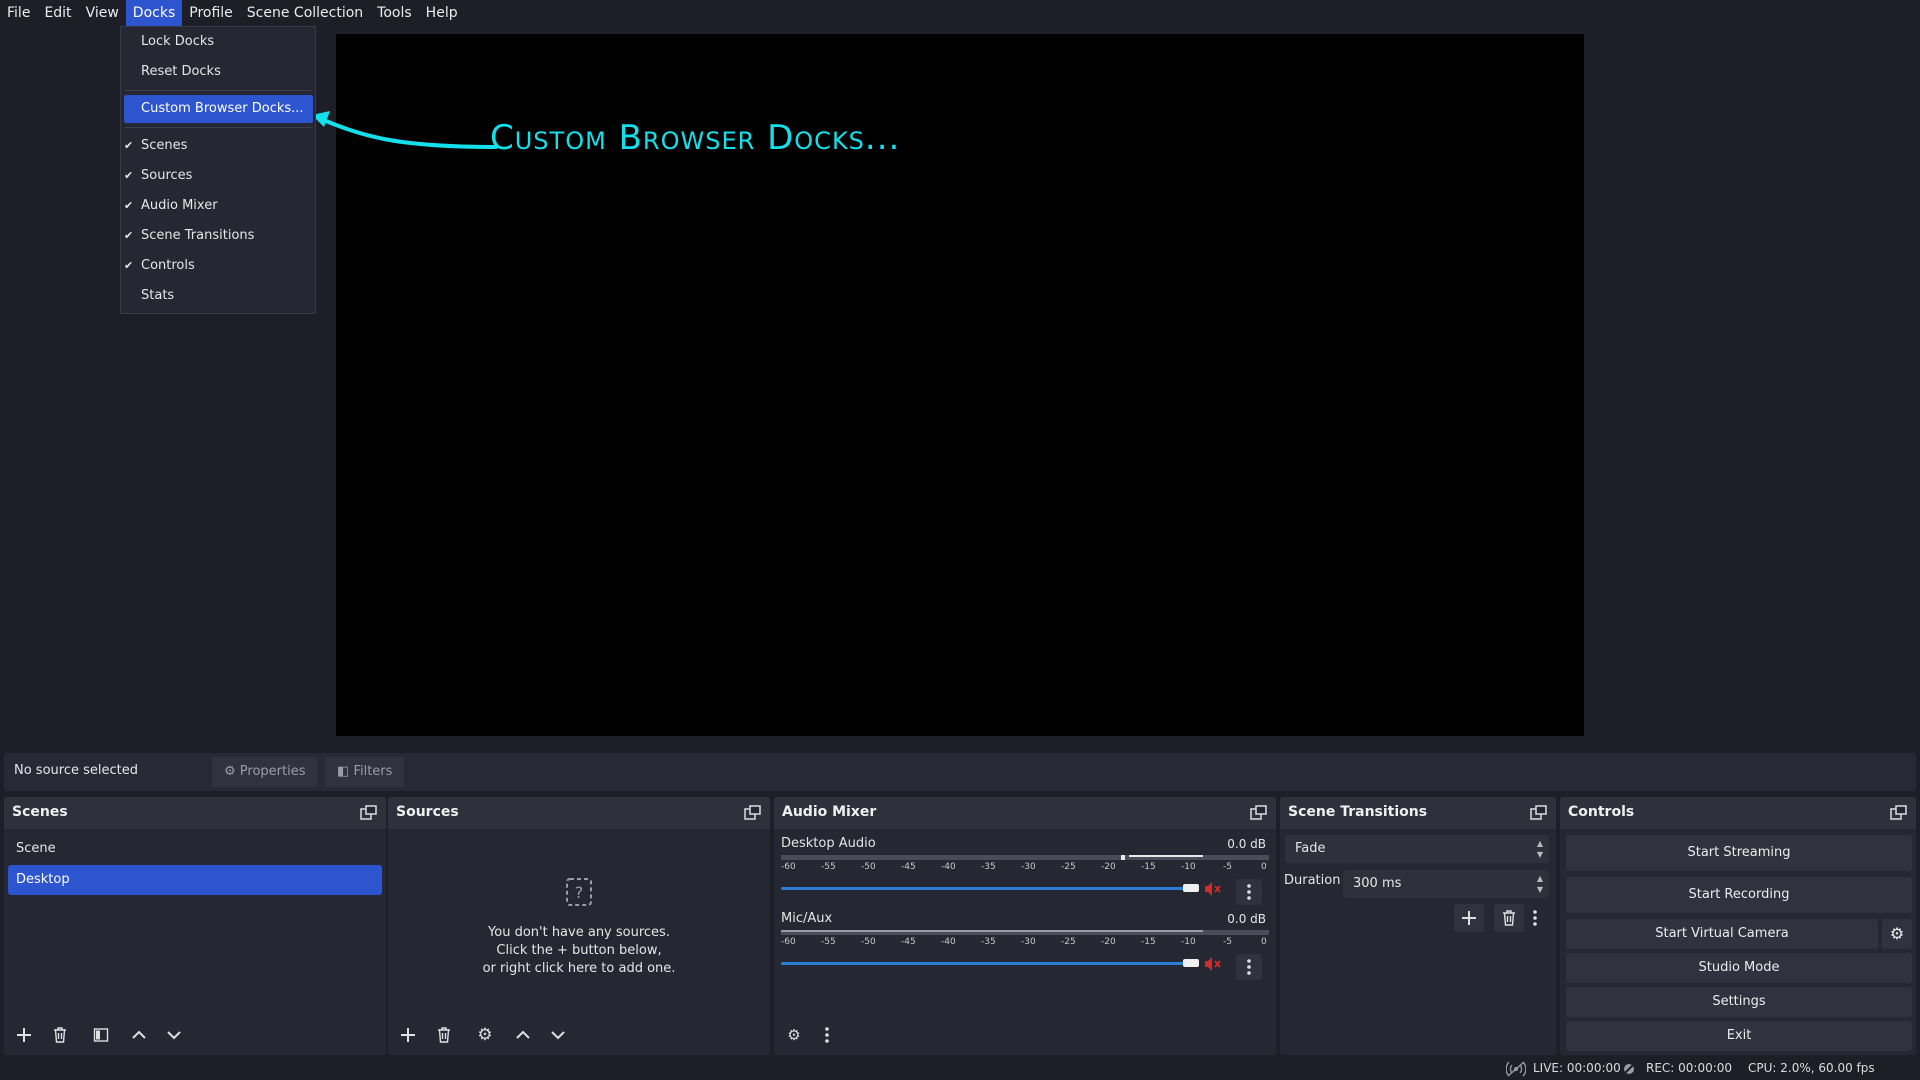 This screenshot has height=1080, width=1920. What do you see at coordinates (218, 266) in the screenshot?
I see `menu-dock-controls: ✔ Controls` at bounding box center [218, 266].